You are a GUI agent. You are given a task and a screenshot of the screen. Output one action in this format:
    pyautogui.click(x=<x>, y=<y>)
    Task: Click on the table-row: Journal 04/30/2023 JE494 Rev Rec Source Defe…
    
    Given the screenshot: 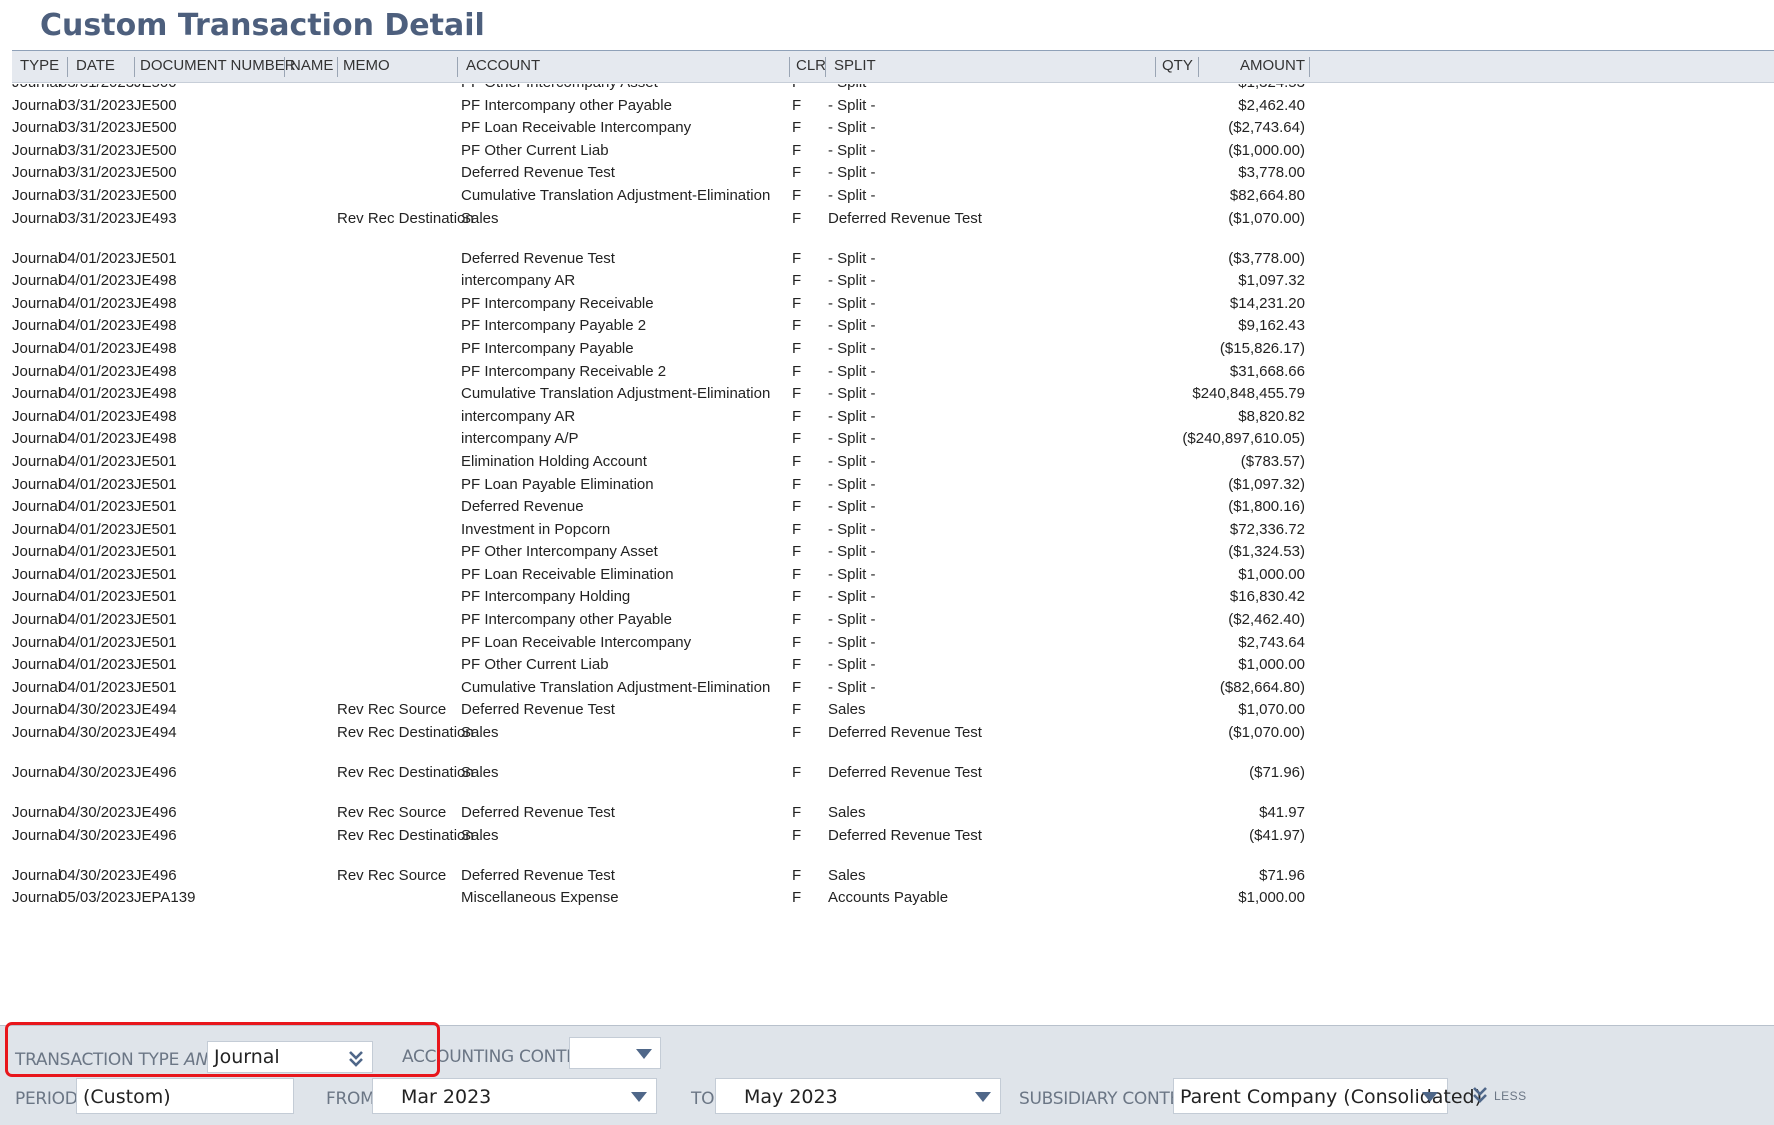 What is the action you would take?
    pyautogui.click(x=893, y=710)
    